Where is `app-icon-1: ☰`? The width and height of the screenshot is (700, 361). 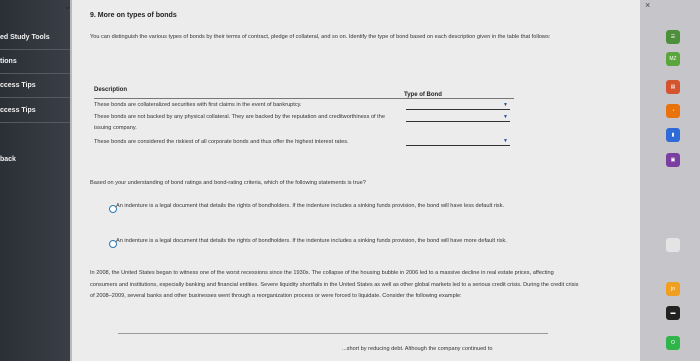
app-icon-1: ☰ is located at coordinates (673, 37).